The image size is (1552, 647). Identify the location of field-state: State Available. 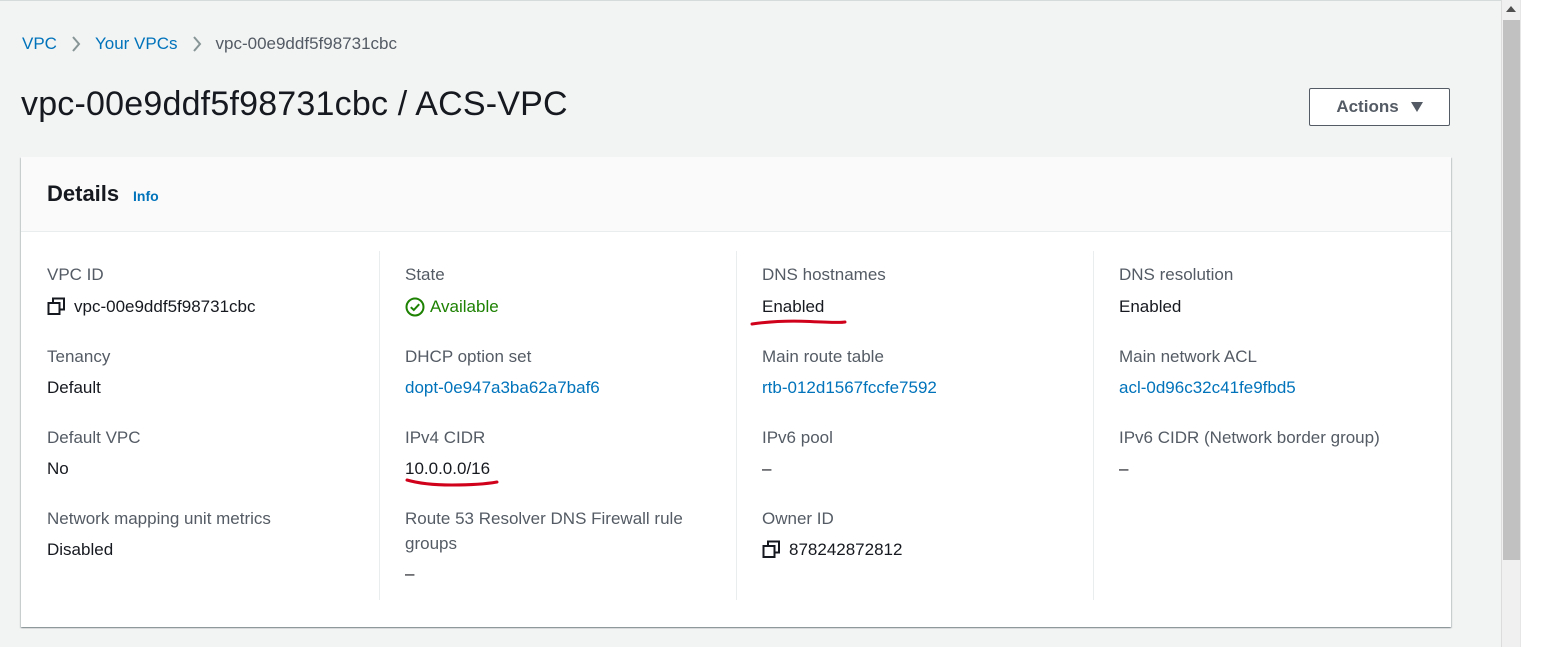
(452, 290).